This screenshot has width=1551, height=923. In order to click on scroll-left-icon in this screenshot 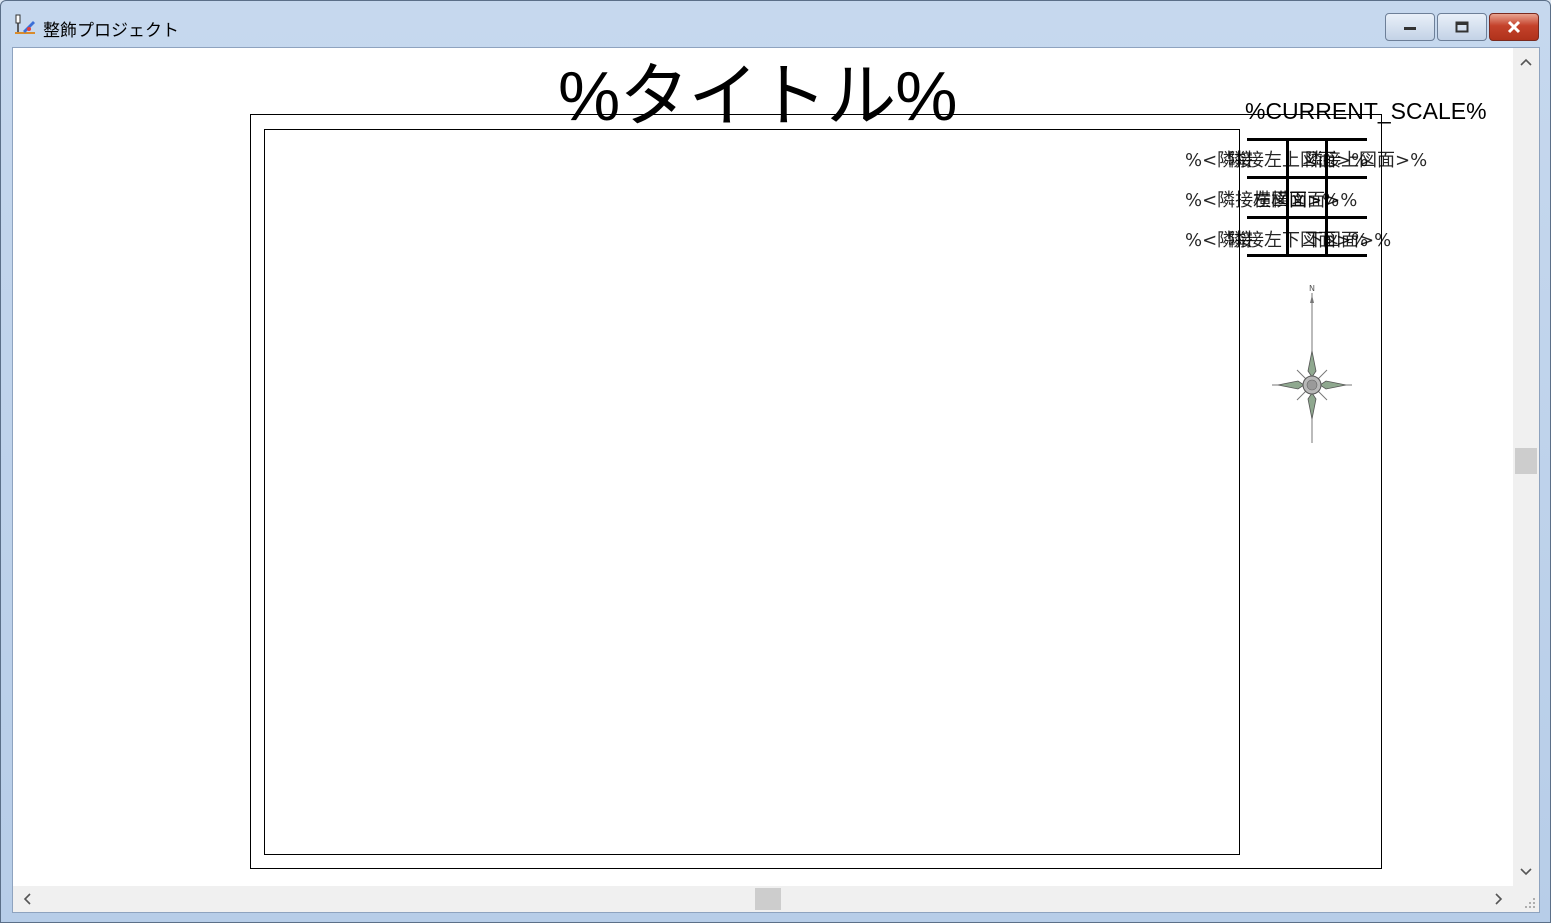, I will do `click(27, 899)`.